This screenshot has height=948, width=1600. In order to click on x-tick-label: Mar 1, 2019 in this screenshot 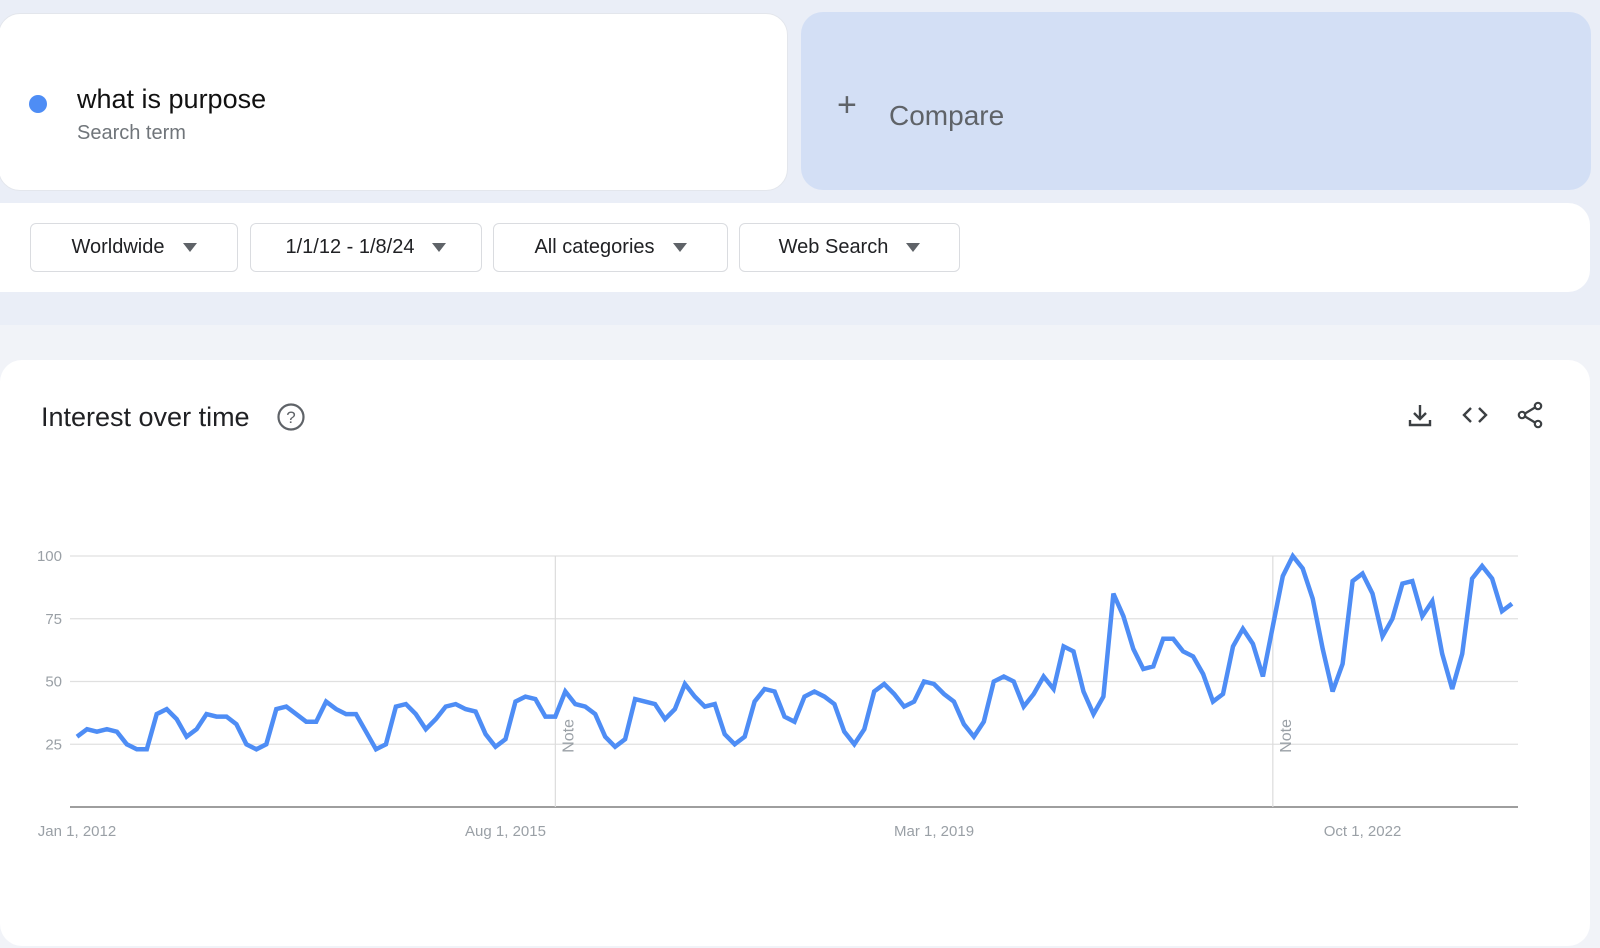, I will do `click(934, 831)`.